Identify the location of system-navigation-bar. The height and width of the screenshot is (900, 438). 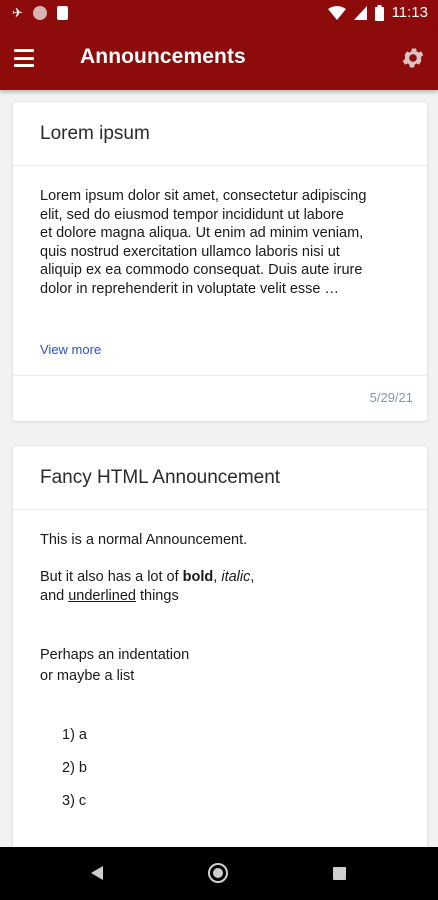
(219, 873).